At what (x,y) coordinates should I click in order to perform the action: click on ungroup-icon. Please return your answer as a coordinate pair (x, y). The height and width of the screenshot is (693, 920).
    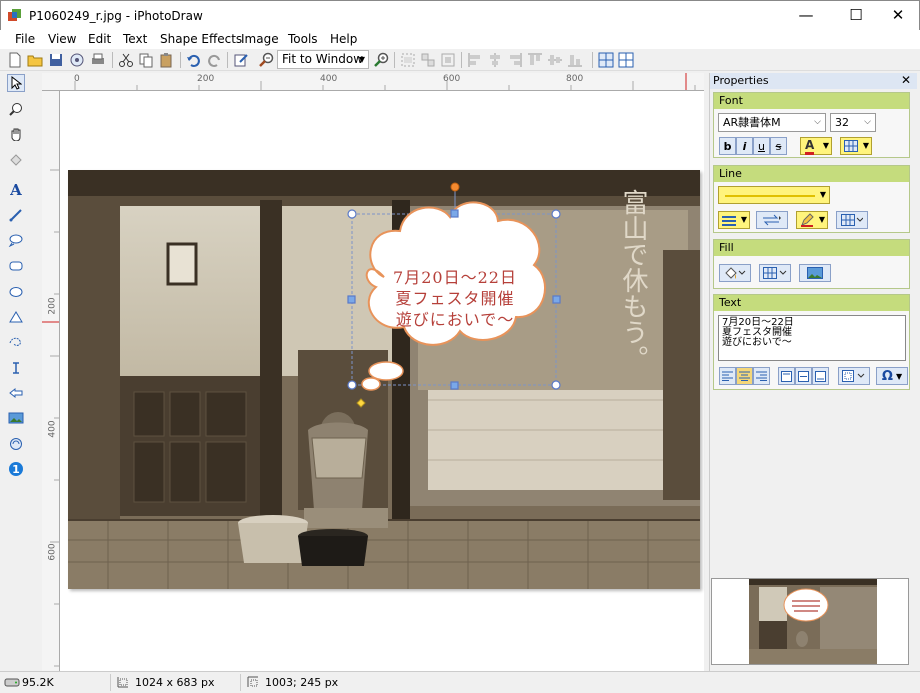
    Looking at the image, I should click on (428, 60).